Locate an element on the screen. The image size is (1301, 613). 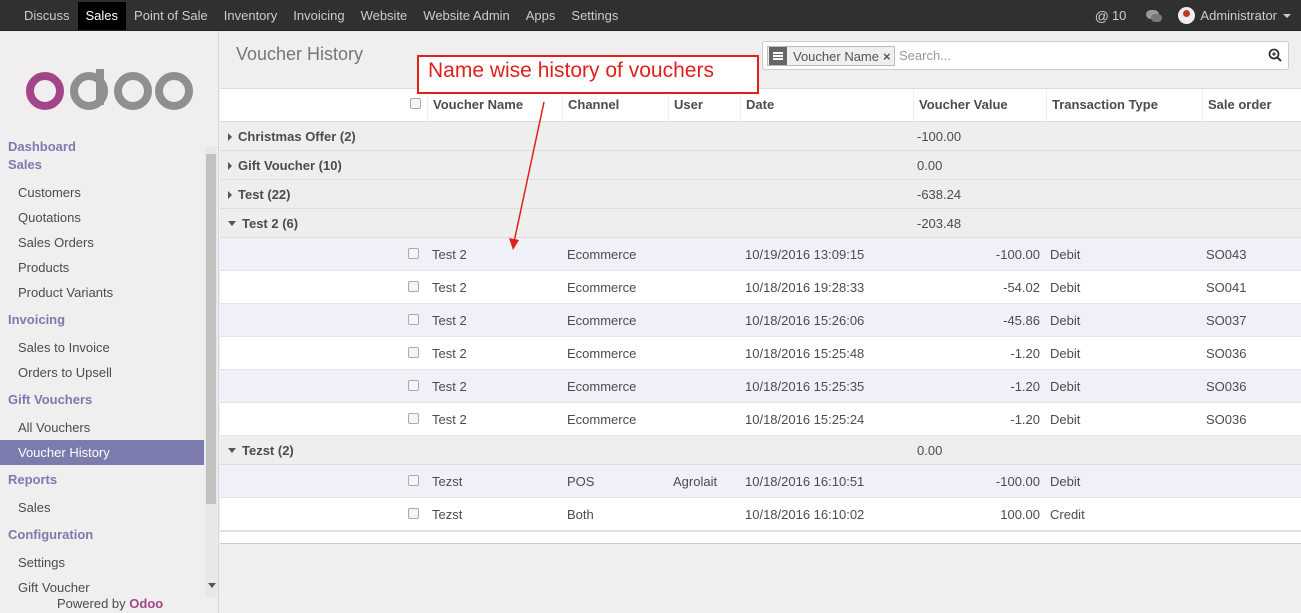
sidebar-section-reports: Reports is located at coordinates (33, 479).